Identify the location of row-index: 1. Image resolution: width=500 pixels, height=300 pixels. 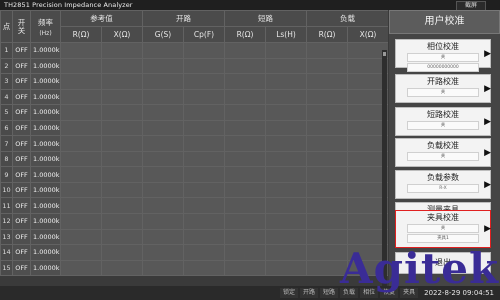
(6, 50).